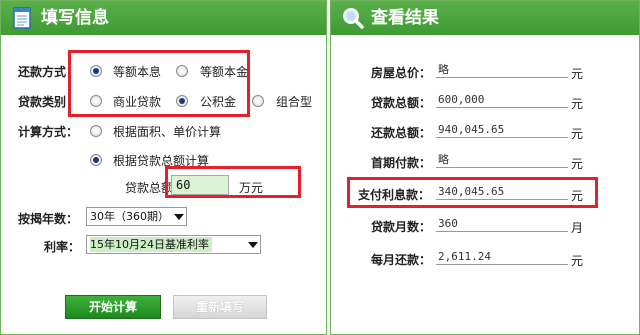 This screenshot has width=640, height=335. I want to click on option-combined-loan: 组合型, so click(294, 101).